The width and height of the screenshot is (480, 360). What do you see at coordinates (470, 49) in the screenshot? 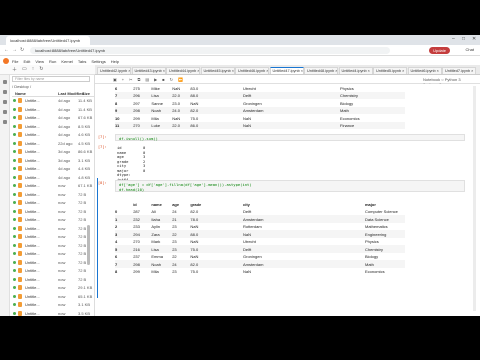
I see `chat-button: Chat` at bounding box center [470, 49].